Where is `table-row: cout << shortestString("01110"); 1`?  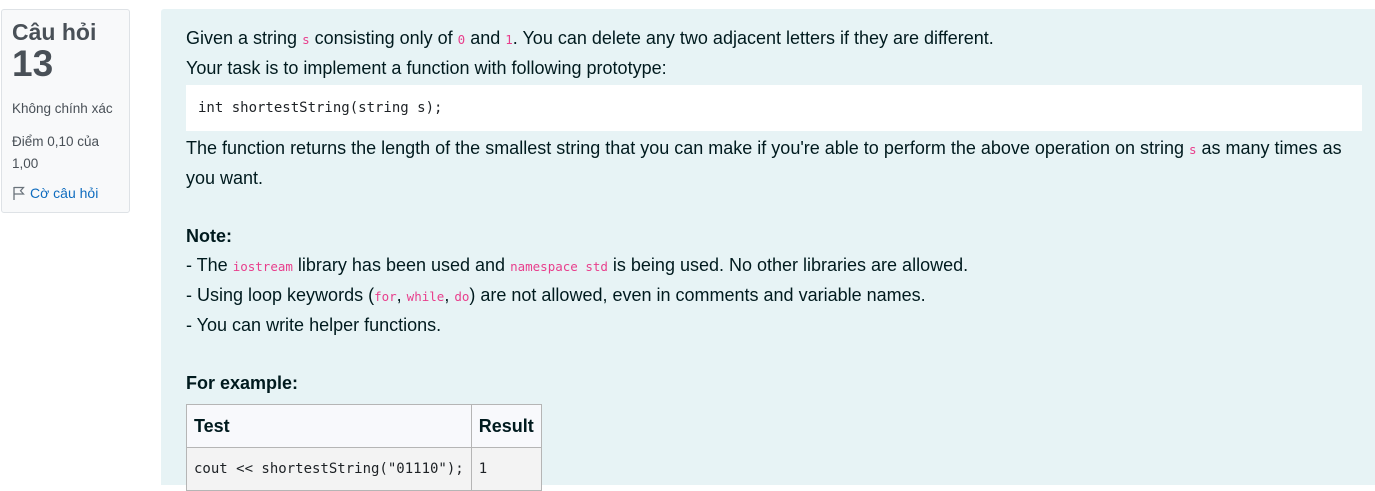 table-row: cout << shortestString("01110"); 1 is located at coordinates (364, 469).